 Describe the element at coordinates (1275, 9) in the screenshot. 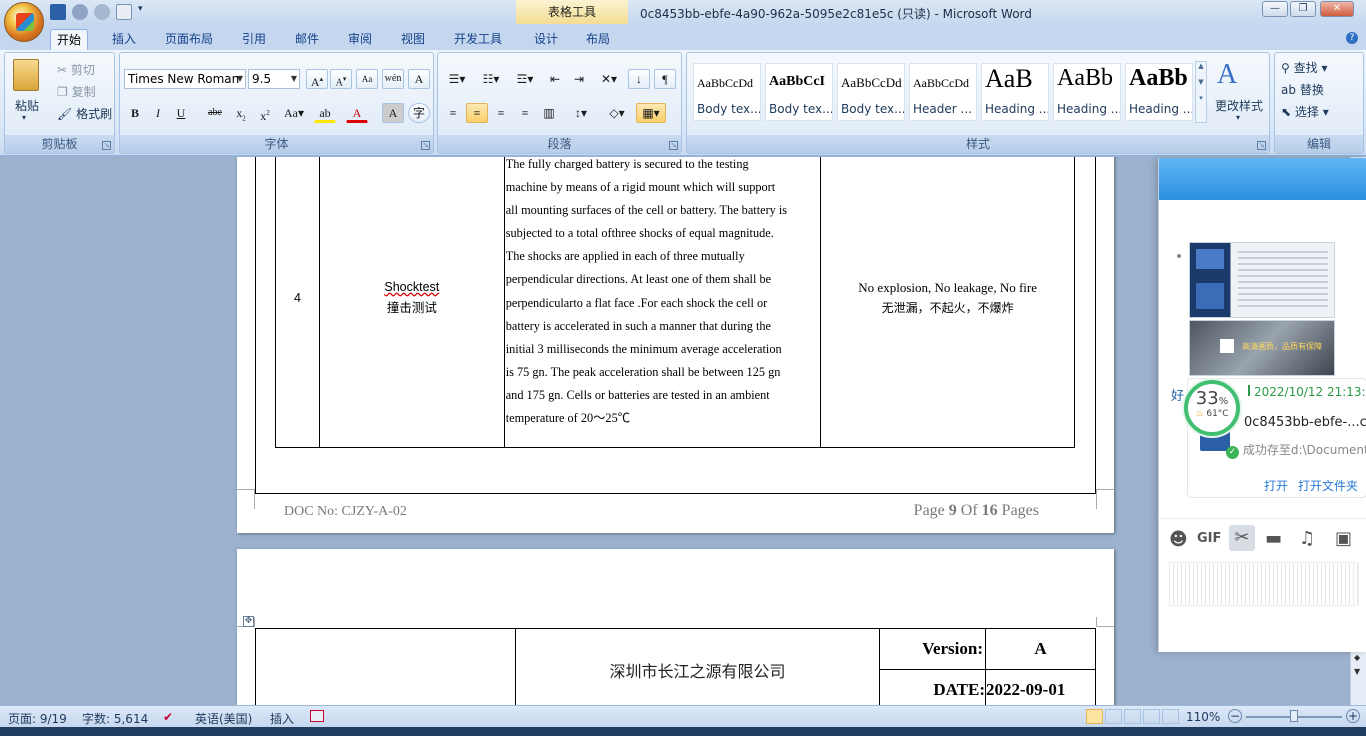

I see `minimize-button: —` at that location.